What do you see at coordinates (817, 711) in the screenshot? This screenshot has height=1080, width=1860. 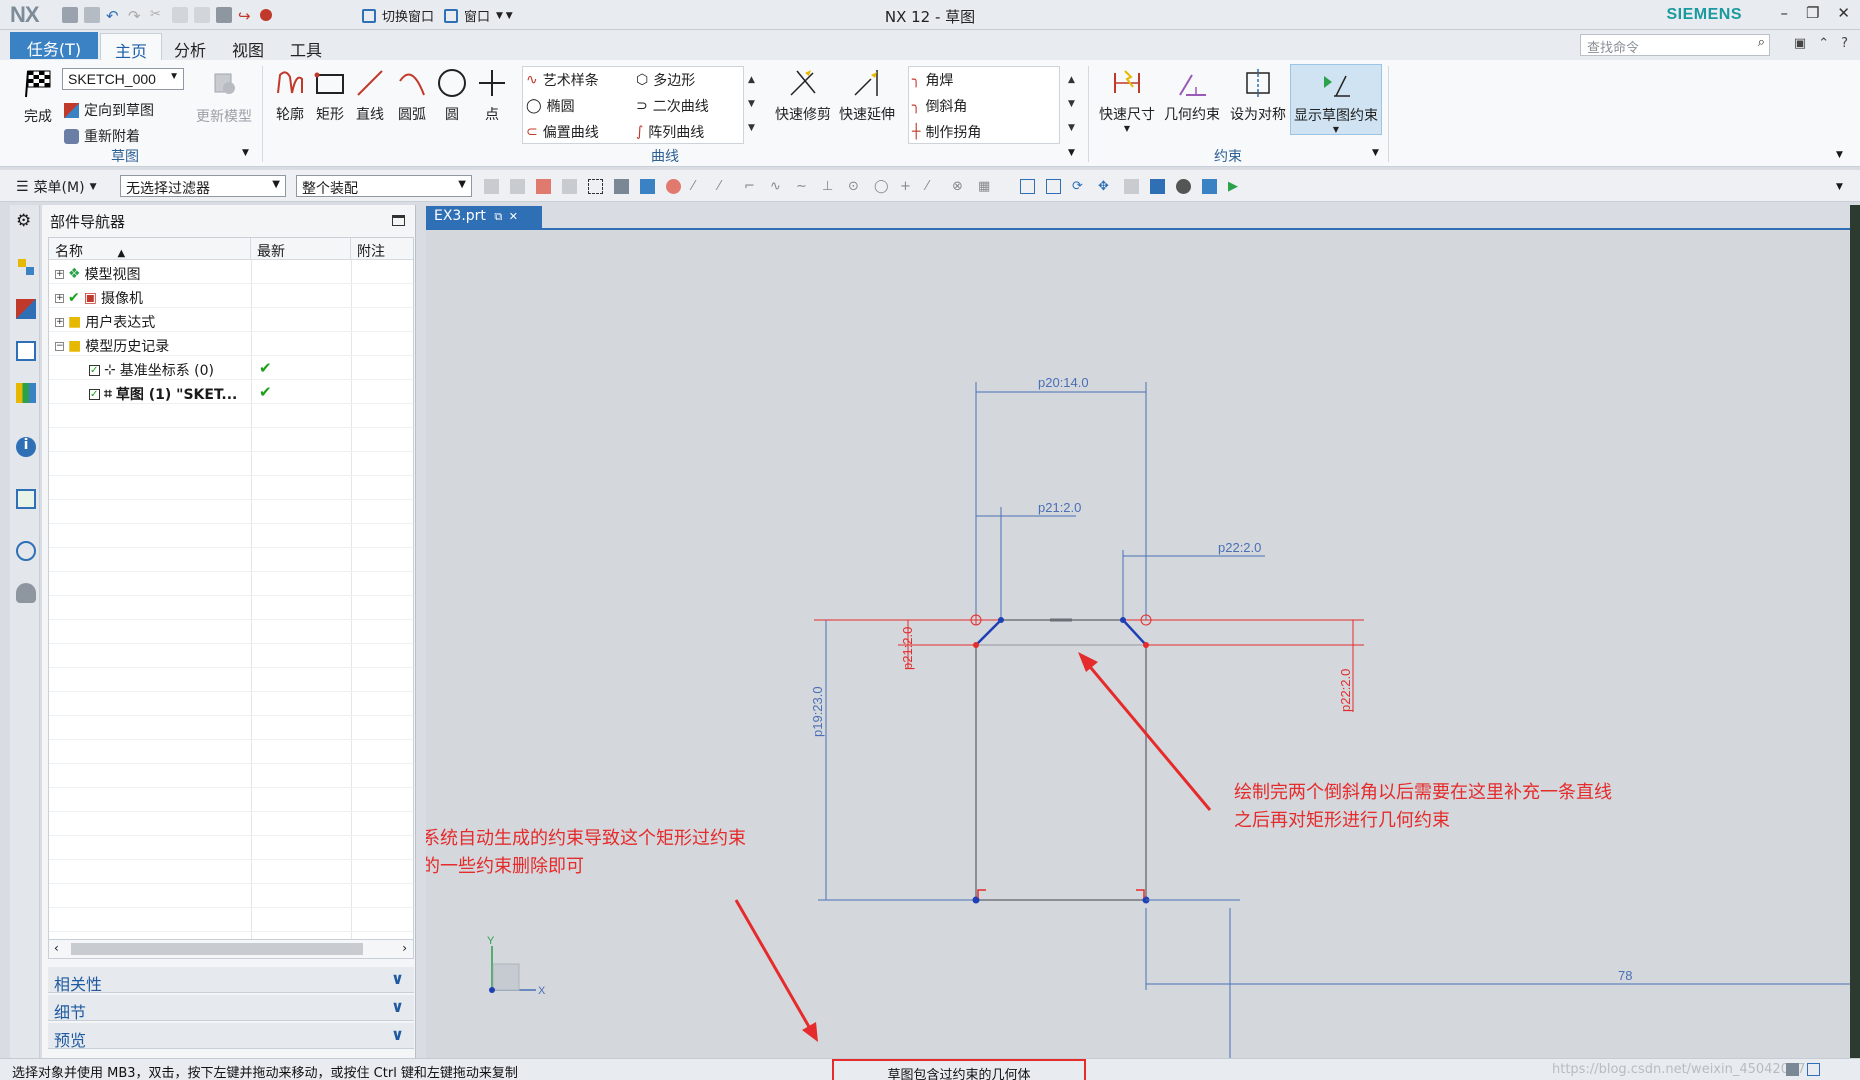 I see `dimension-p19: p19:23.0` at bounding box center [817, 711].